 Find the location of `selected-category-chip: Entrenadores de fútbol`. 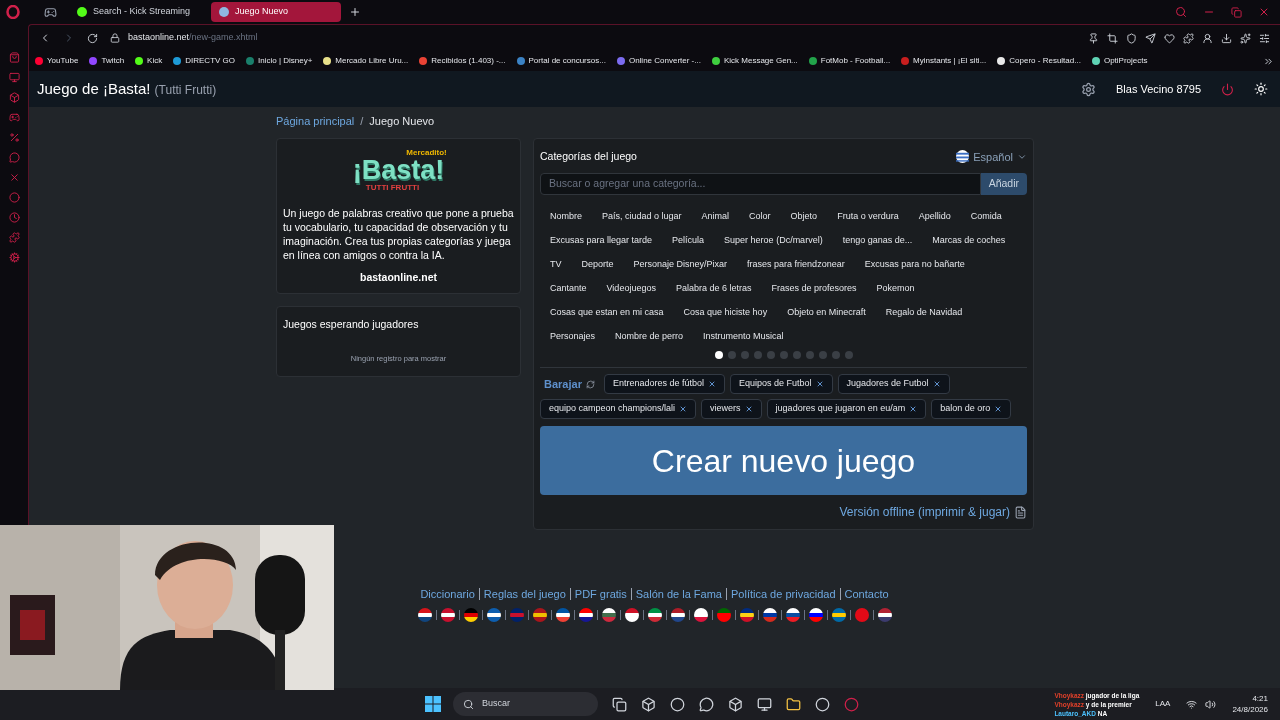

selected-category-chip: Entrenadores de fútbol is located at coordinates (664, 384).